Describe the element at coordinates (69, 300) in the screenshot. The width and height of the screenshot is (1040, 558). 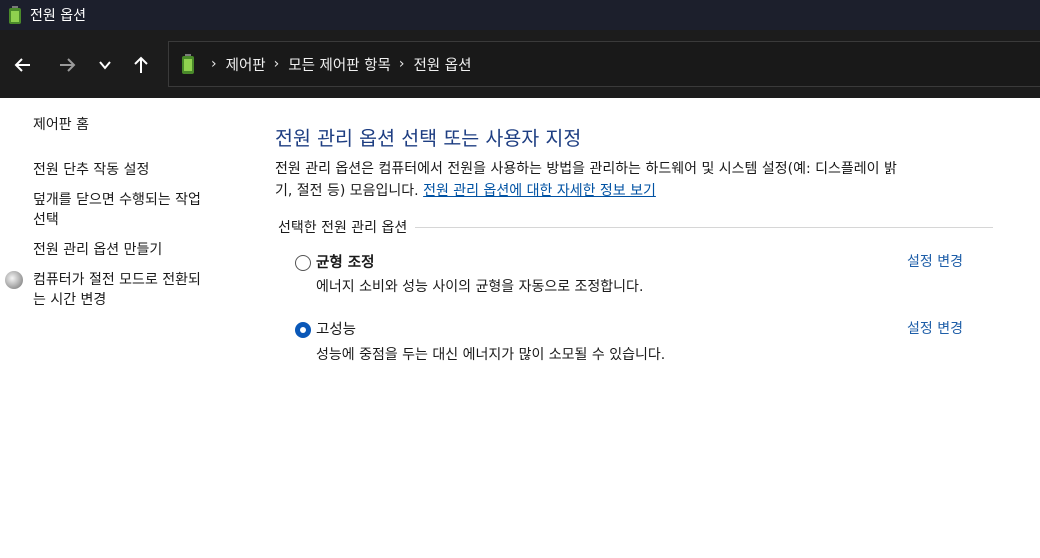
I see `sidebar-item-sleep-time-cont: 는 시간 변경` at that location.